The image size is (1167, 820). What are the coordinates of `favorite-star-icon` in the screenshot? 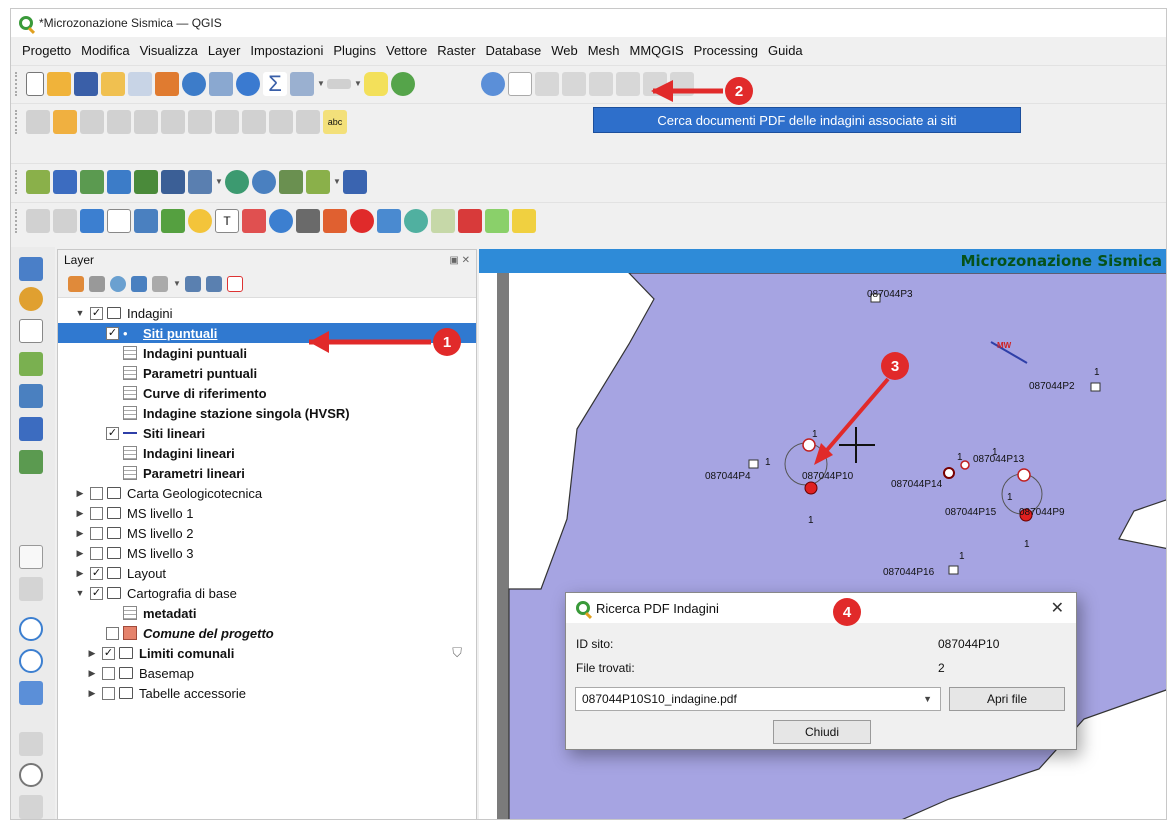 It's located at (200, 220).